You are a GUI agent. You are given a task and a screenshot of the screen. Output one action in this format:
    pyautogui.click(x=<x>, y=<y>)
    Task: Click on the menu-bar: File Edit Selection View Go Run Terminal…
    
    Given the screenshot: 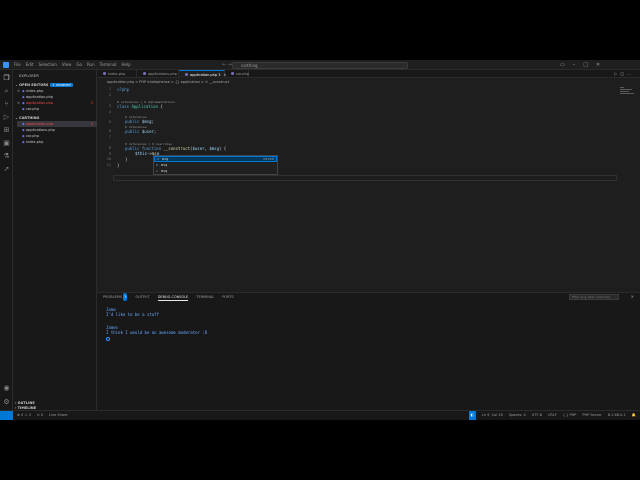 What is the action you would take?
    pyautogui.click(x=72, y=65)
    